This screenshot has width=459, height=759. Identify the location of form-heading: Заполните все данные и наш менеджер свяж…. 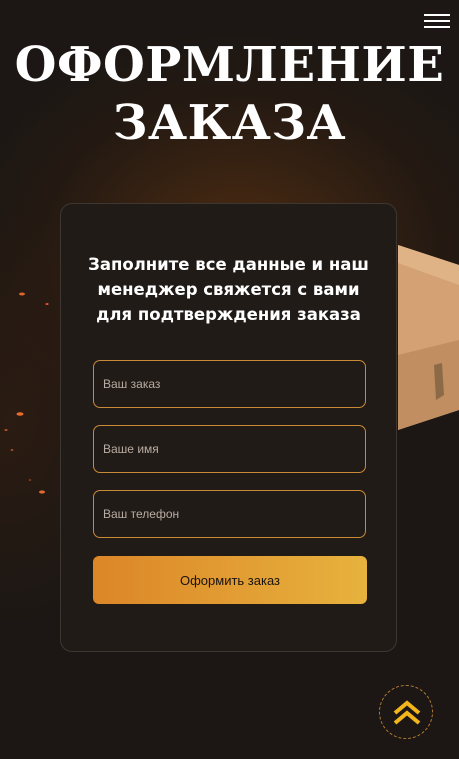
(228, 289).